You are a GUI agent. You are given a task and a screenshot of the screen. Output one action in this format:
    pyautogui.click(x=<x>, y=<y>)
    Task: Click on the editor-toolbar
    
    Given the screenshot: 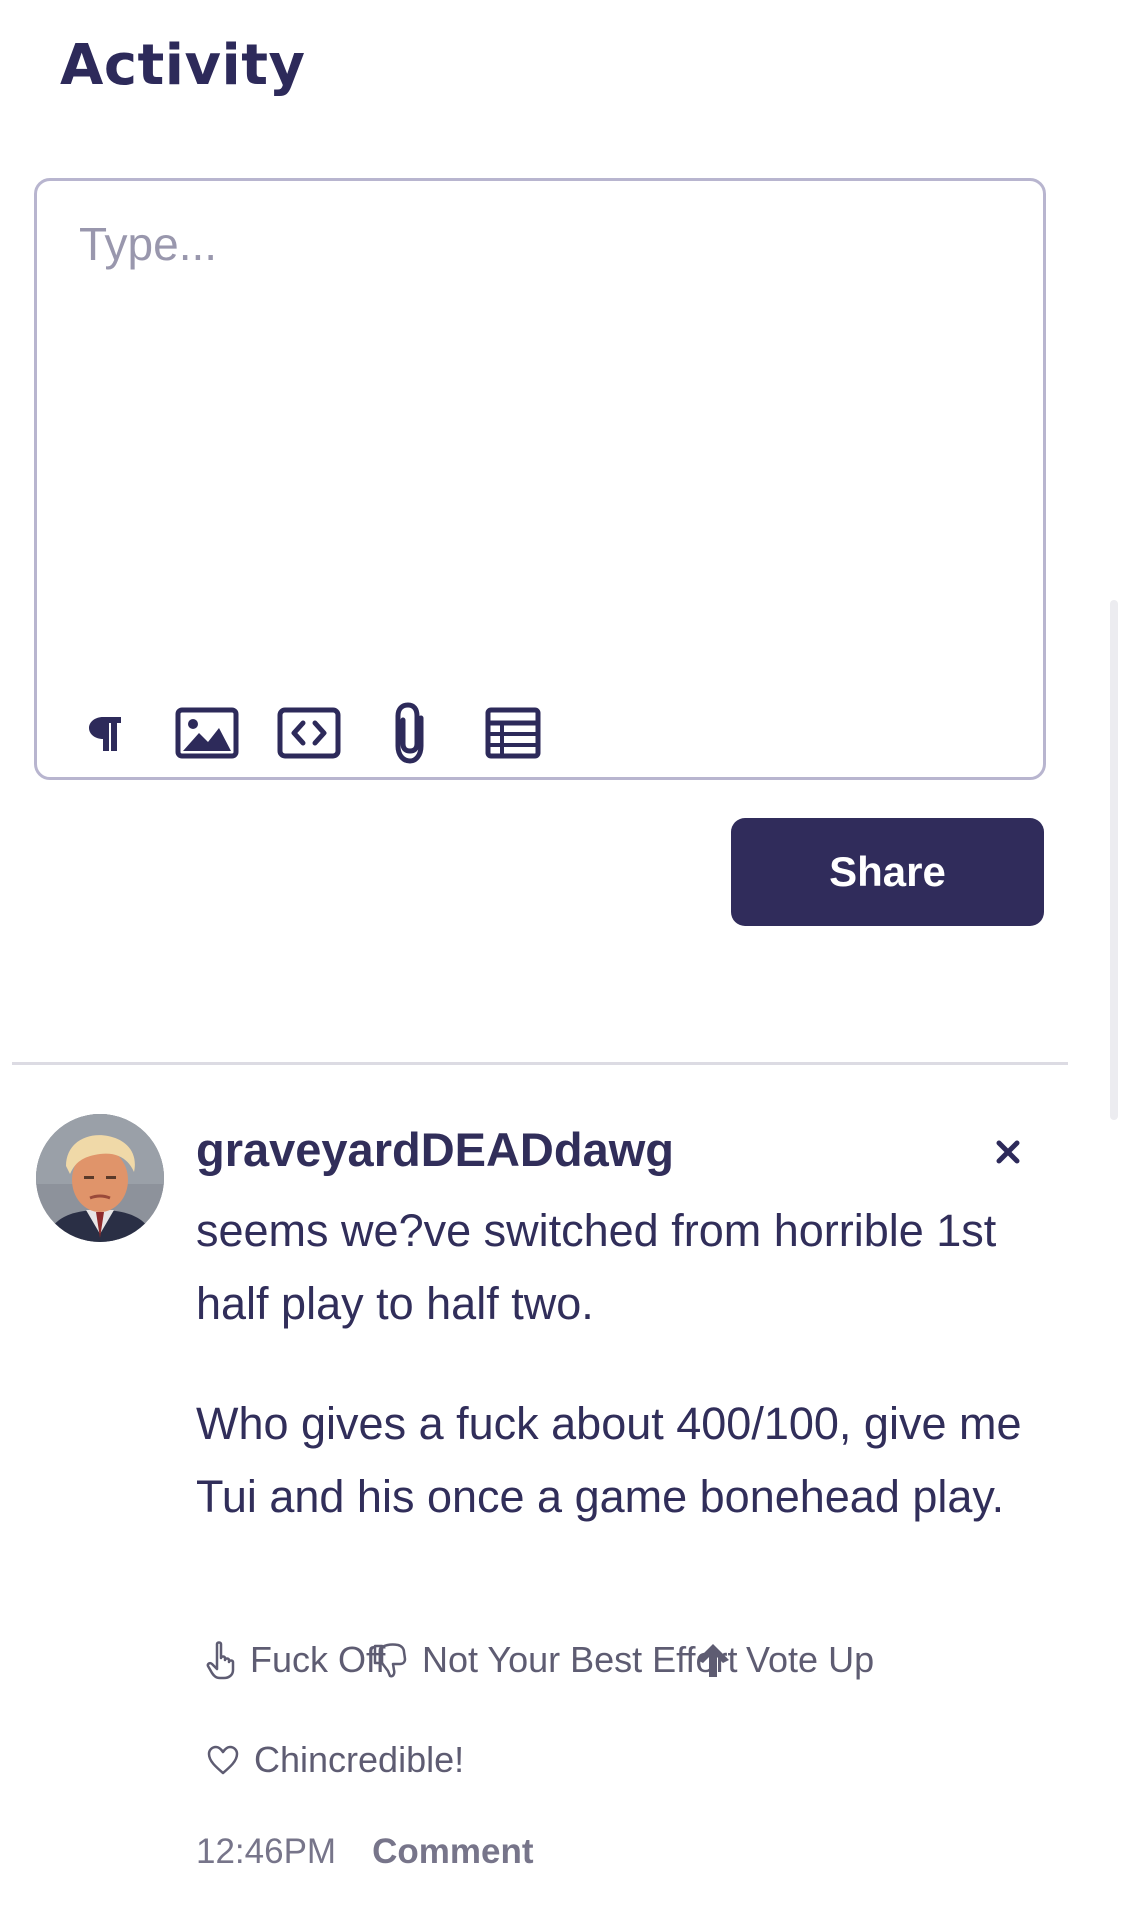 What is the action you would take?
    pyautogui.click(x=328, y=733)
    